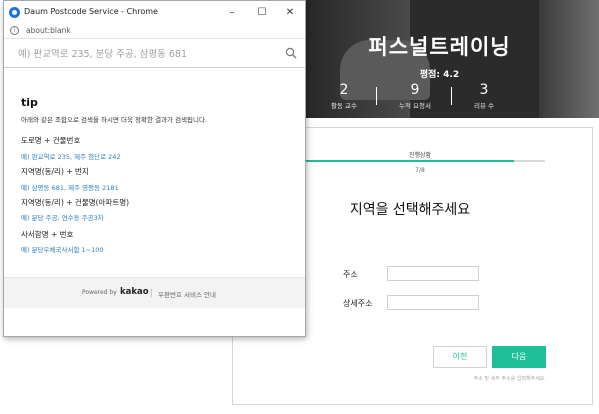  Describe the element at coordinates (420, 170) in the screenshot. I see `progress-count: 7/8` at that location.